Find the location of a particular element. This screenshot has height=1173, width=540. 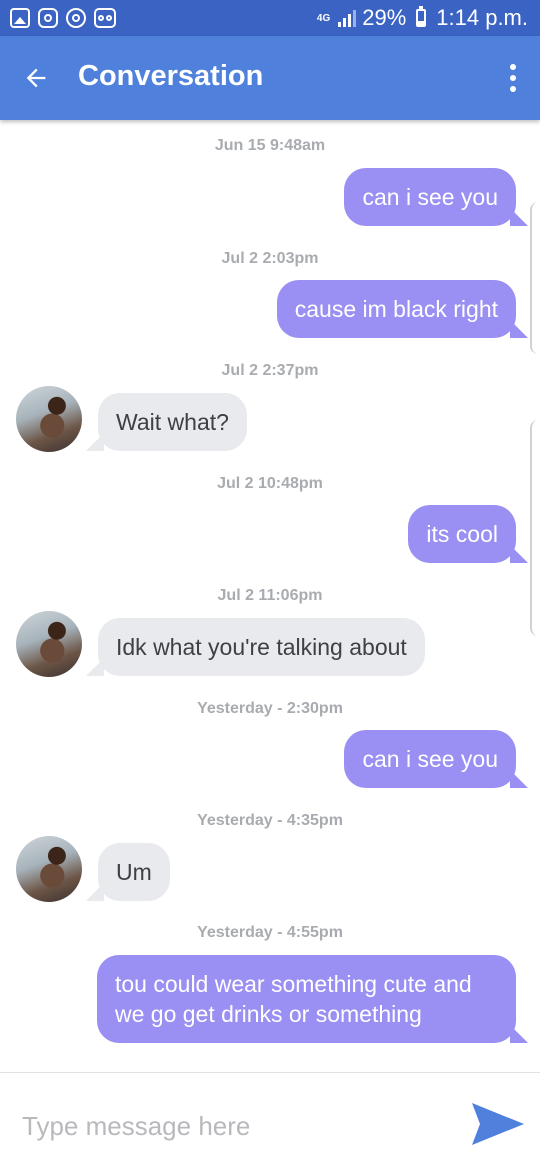

status-bar: 4G 29% 1:14 p.m. is located at coordinates (270, 18).